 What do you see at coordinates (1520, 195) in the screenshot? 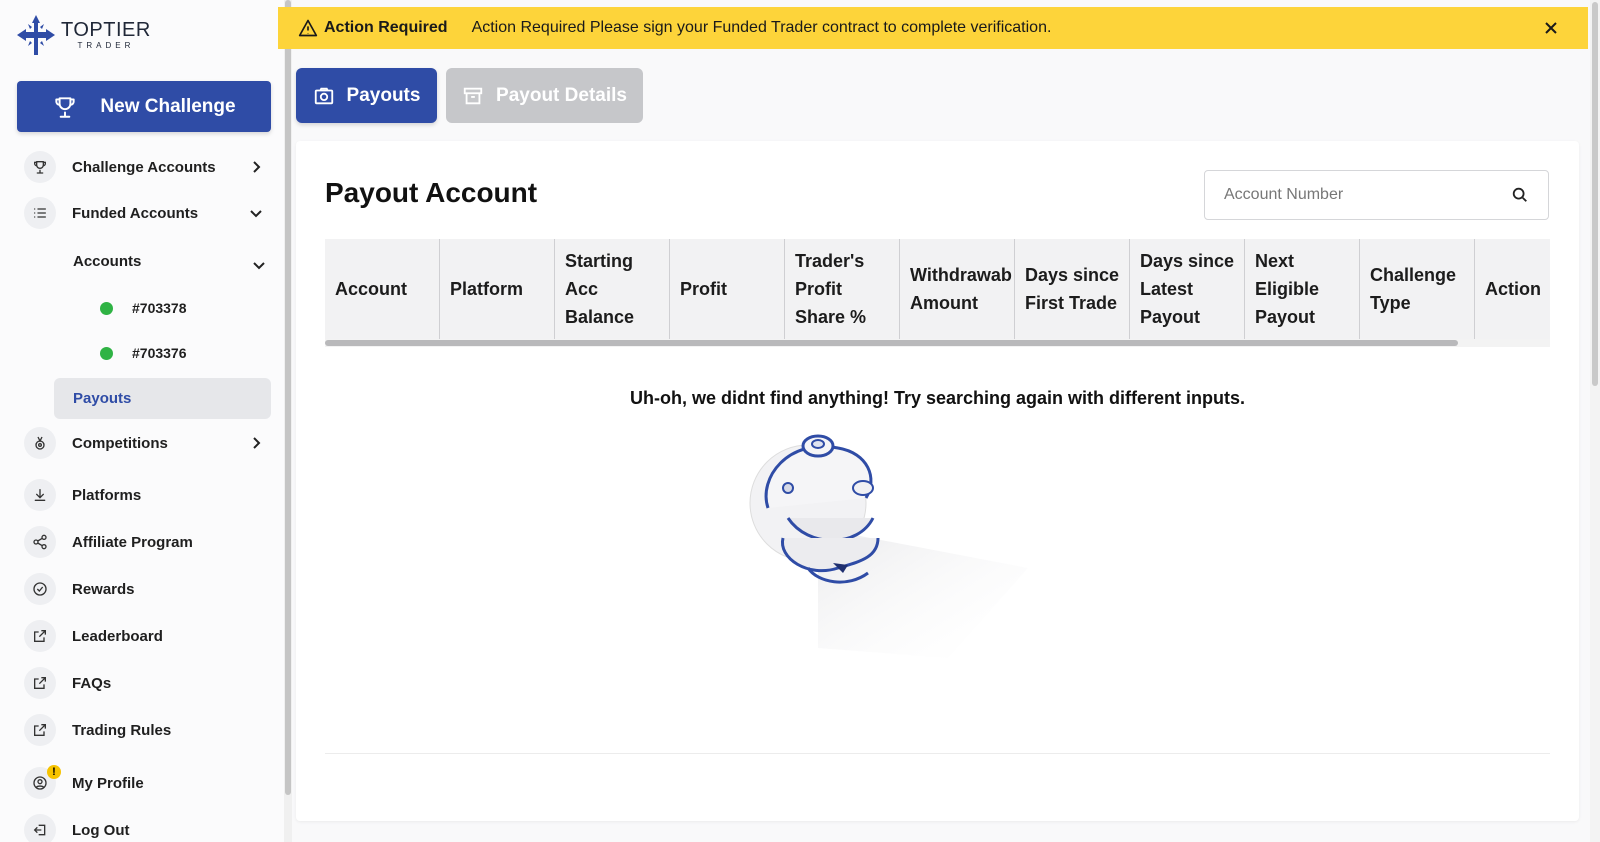
I see `search-icon` at bounding box center [1520, 195].